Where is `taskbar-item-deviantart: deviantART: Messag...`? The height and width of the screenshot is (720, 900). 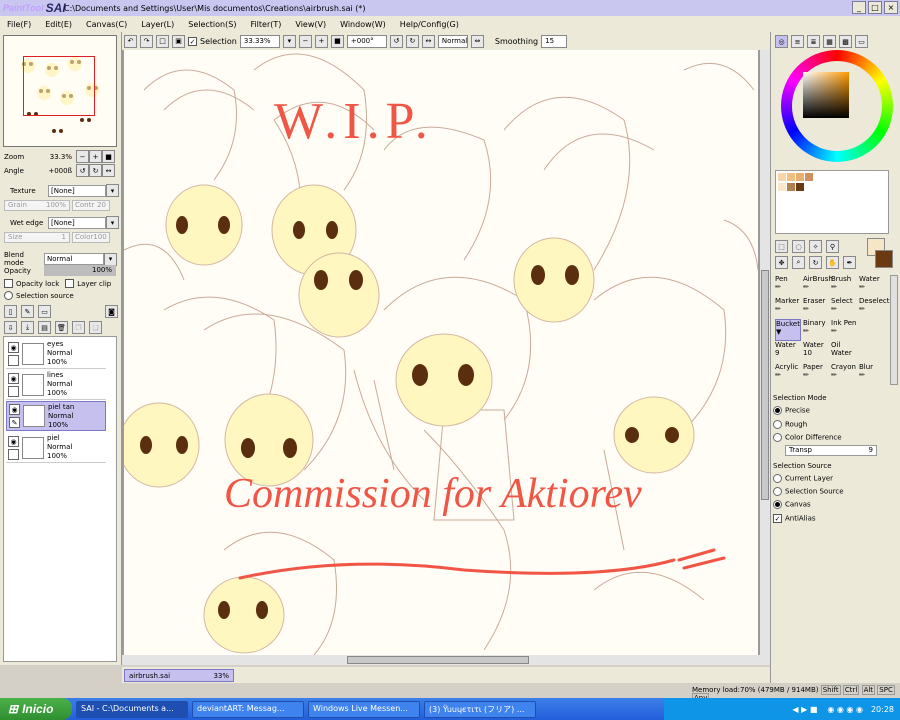 taskbar-item-deviantart: deviantART: Messag... is located at coordinates (248, 709).